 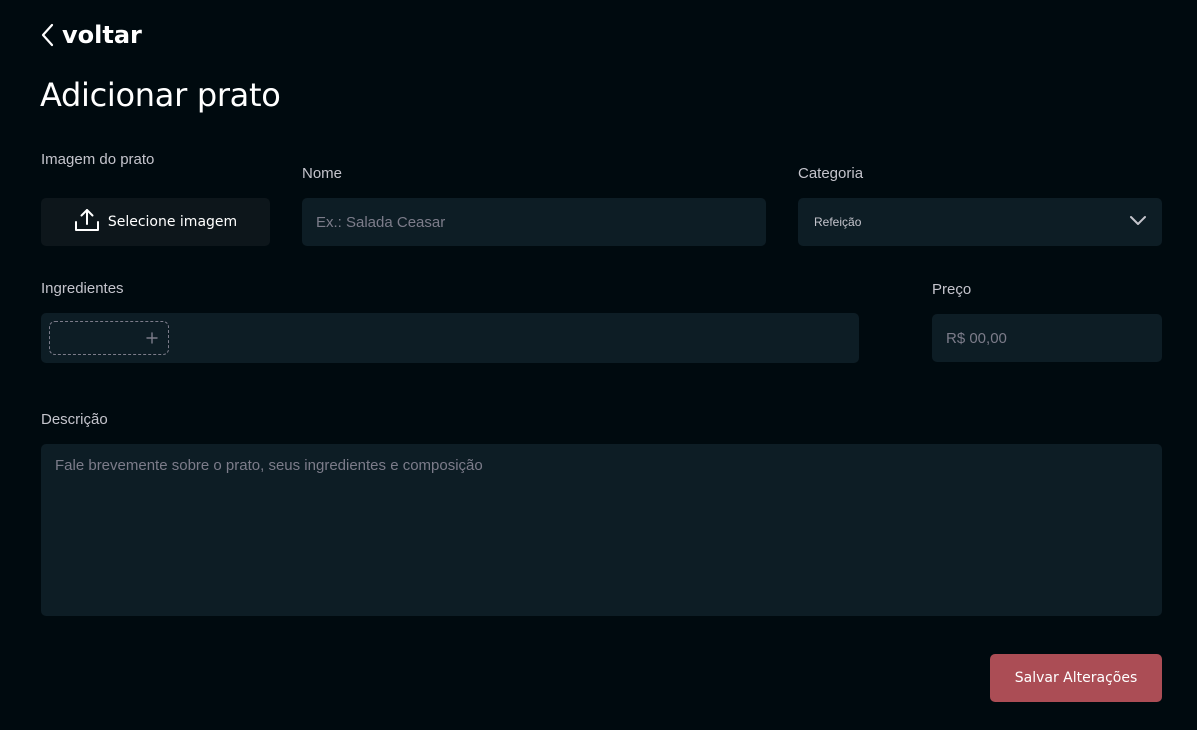 I want to click on chevron-left-icon, so click(x=47, y=35).